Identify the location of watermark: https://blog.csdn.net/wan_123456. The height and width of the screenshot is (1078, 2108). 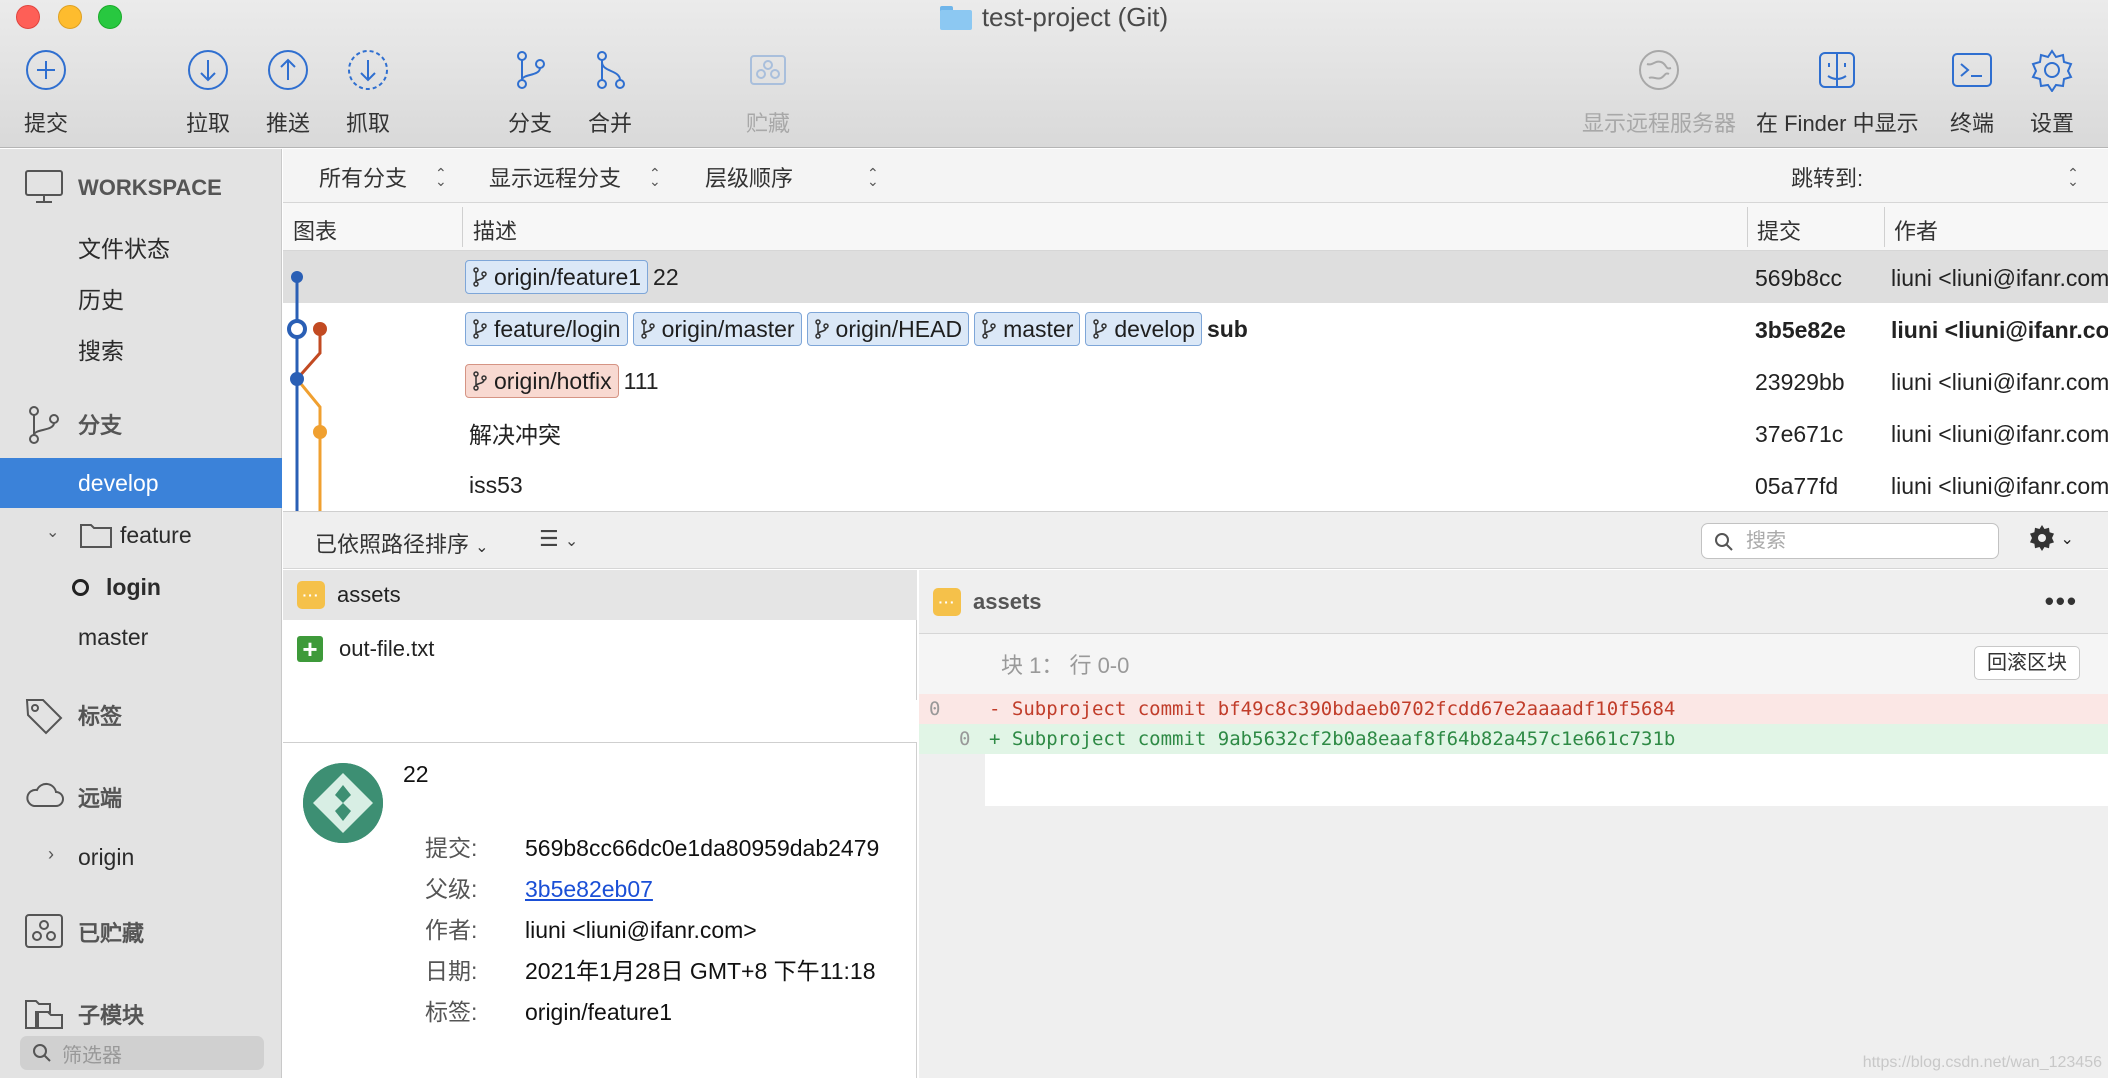
(1982, 1062).